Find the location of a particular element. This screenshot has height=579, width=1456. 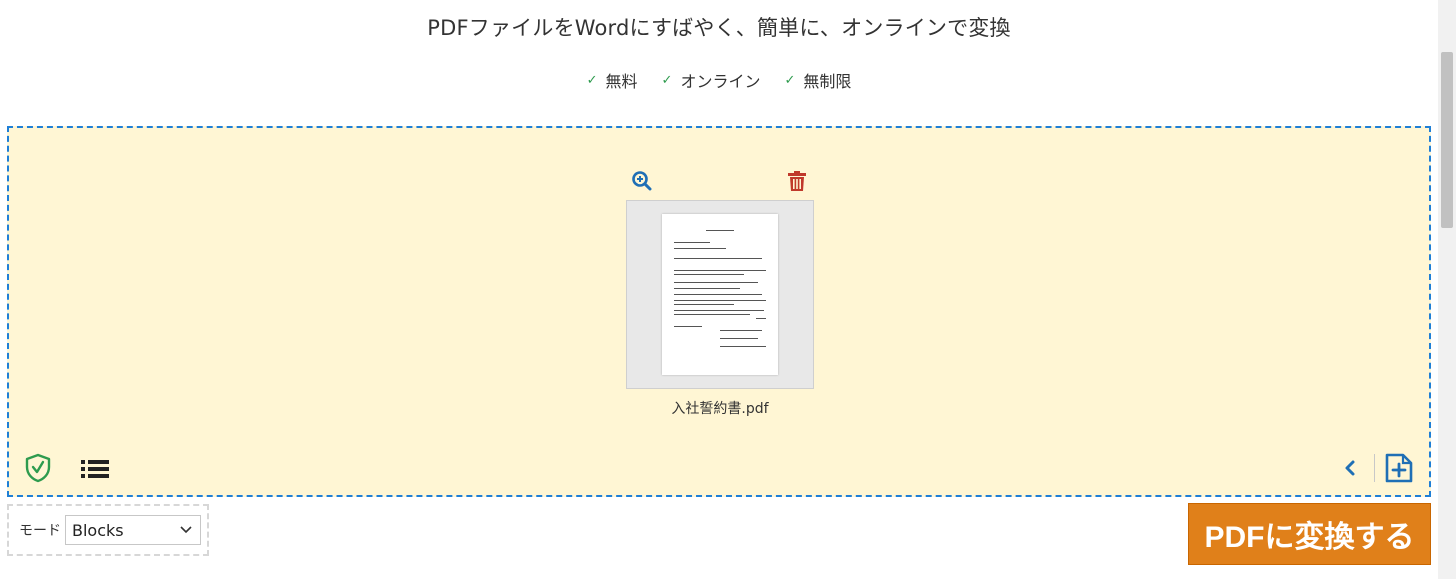

zoom-in-icon is located at coordinates (642, 181).